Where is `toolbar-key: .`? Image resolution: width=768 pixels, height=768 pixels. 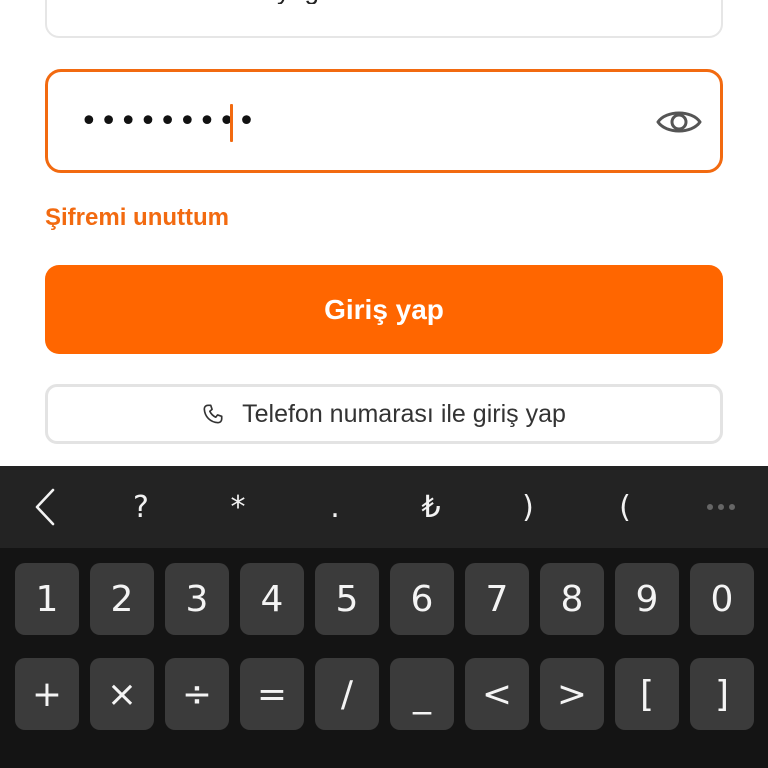
toolbar-key: . is located at coordinates (335, 507).